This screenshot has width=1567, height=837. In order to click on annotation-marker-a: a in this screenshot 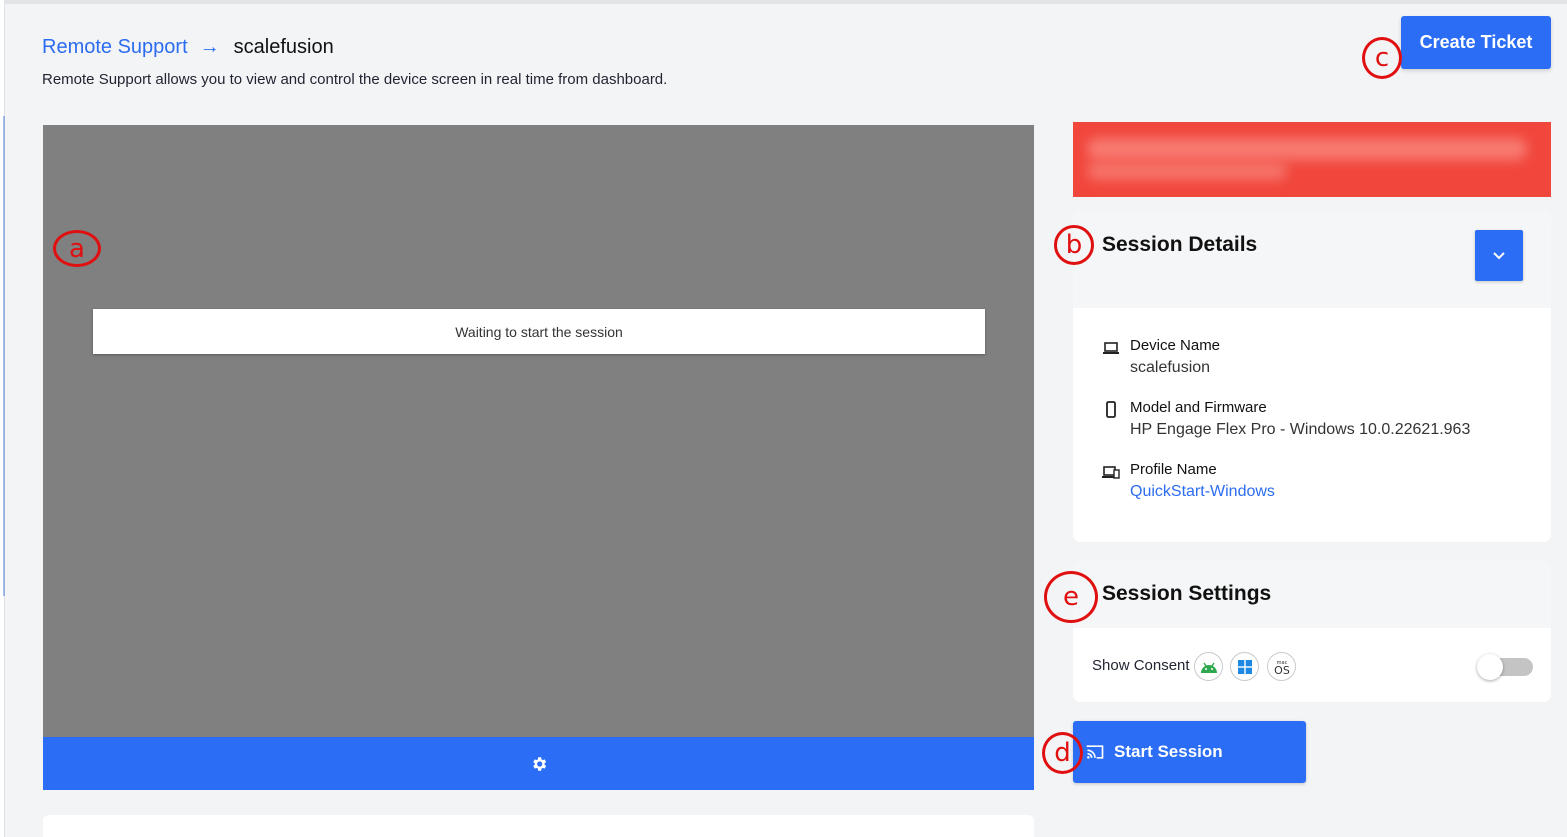, I will do `click(77, 248)`.